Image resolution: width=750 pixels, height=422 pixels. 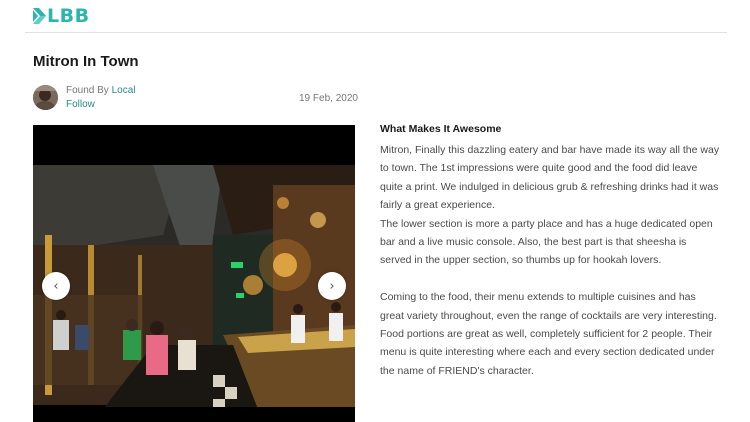 I want to click on chevron-right-icon: ›, so click(x=332, y=286).